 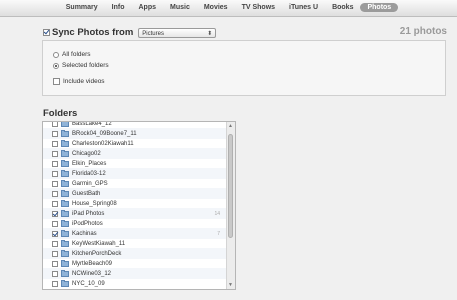 I want to click on folder-name: BRock04_09Boone7_11, so click(x=104, y=133).